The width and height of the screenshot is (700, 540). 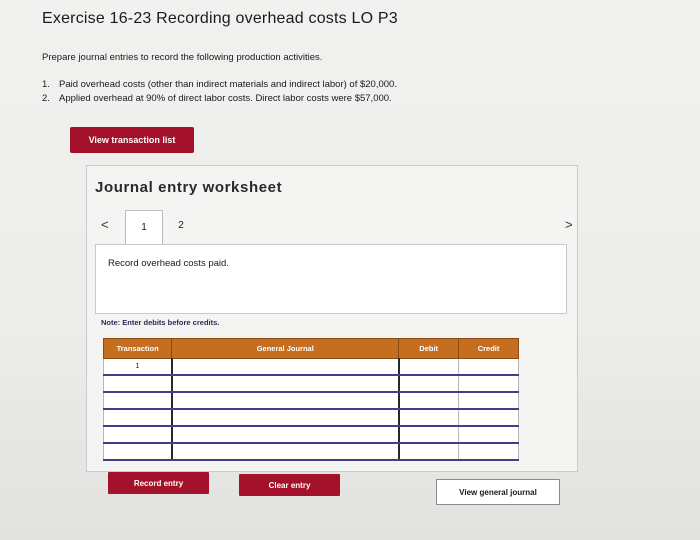 I want to click on prev-entry-chevron-icon: <, so click(x=105, y=224).